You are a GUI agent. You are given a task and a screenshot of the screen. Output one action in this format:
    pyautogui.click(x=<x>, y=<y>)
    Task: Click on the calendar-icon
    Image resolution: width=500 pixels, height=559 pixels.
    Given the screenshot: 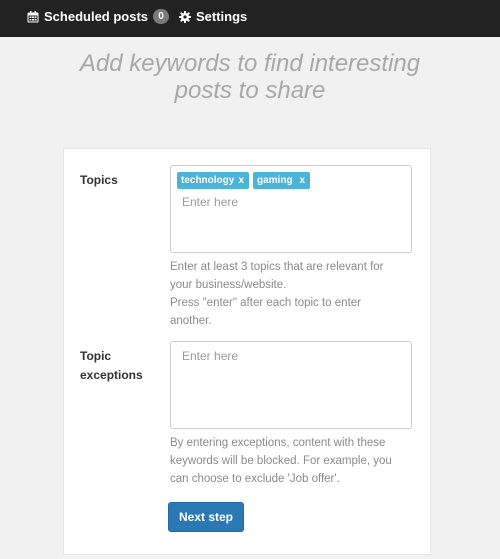 What is the action you would take?
    pyautogui.click(x=35, y=16)
    